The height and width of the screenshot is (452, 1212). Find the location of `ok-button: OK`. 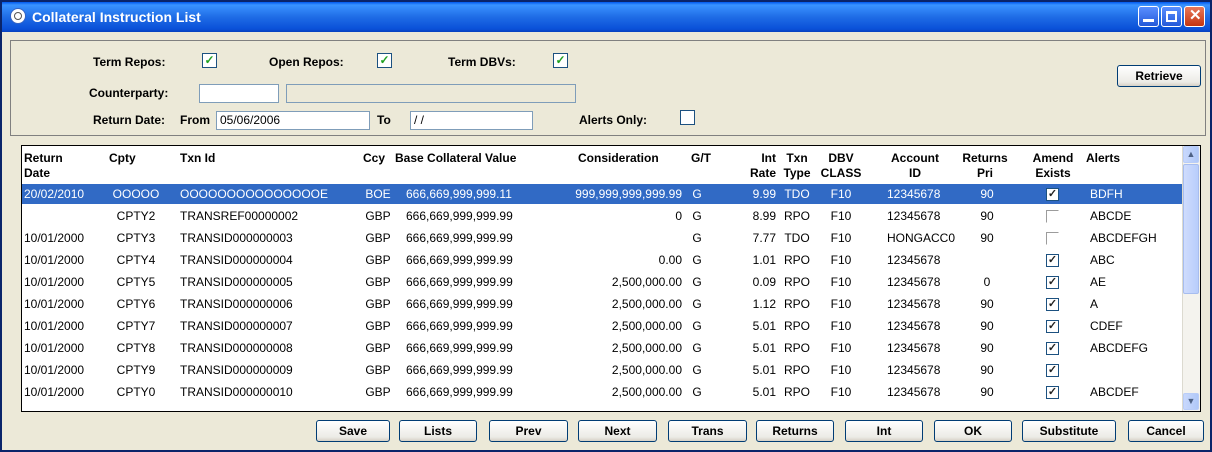

ok-button: OK is located at coordinates (973, 431).